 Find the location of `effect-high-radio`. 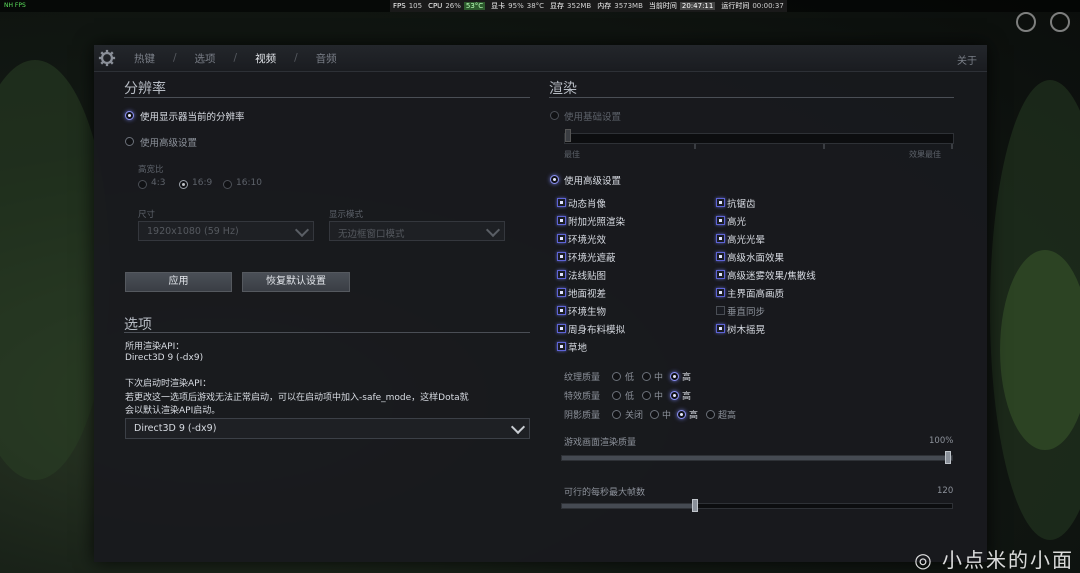

effect-high-radio is located at coordinates (674, 395).